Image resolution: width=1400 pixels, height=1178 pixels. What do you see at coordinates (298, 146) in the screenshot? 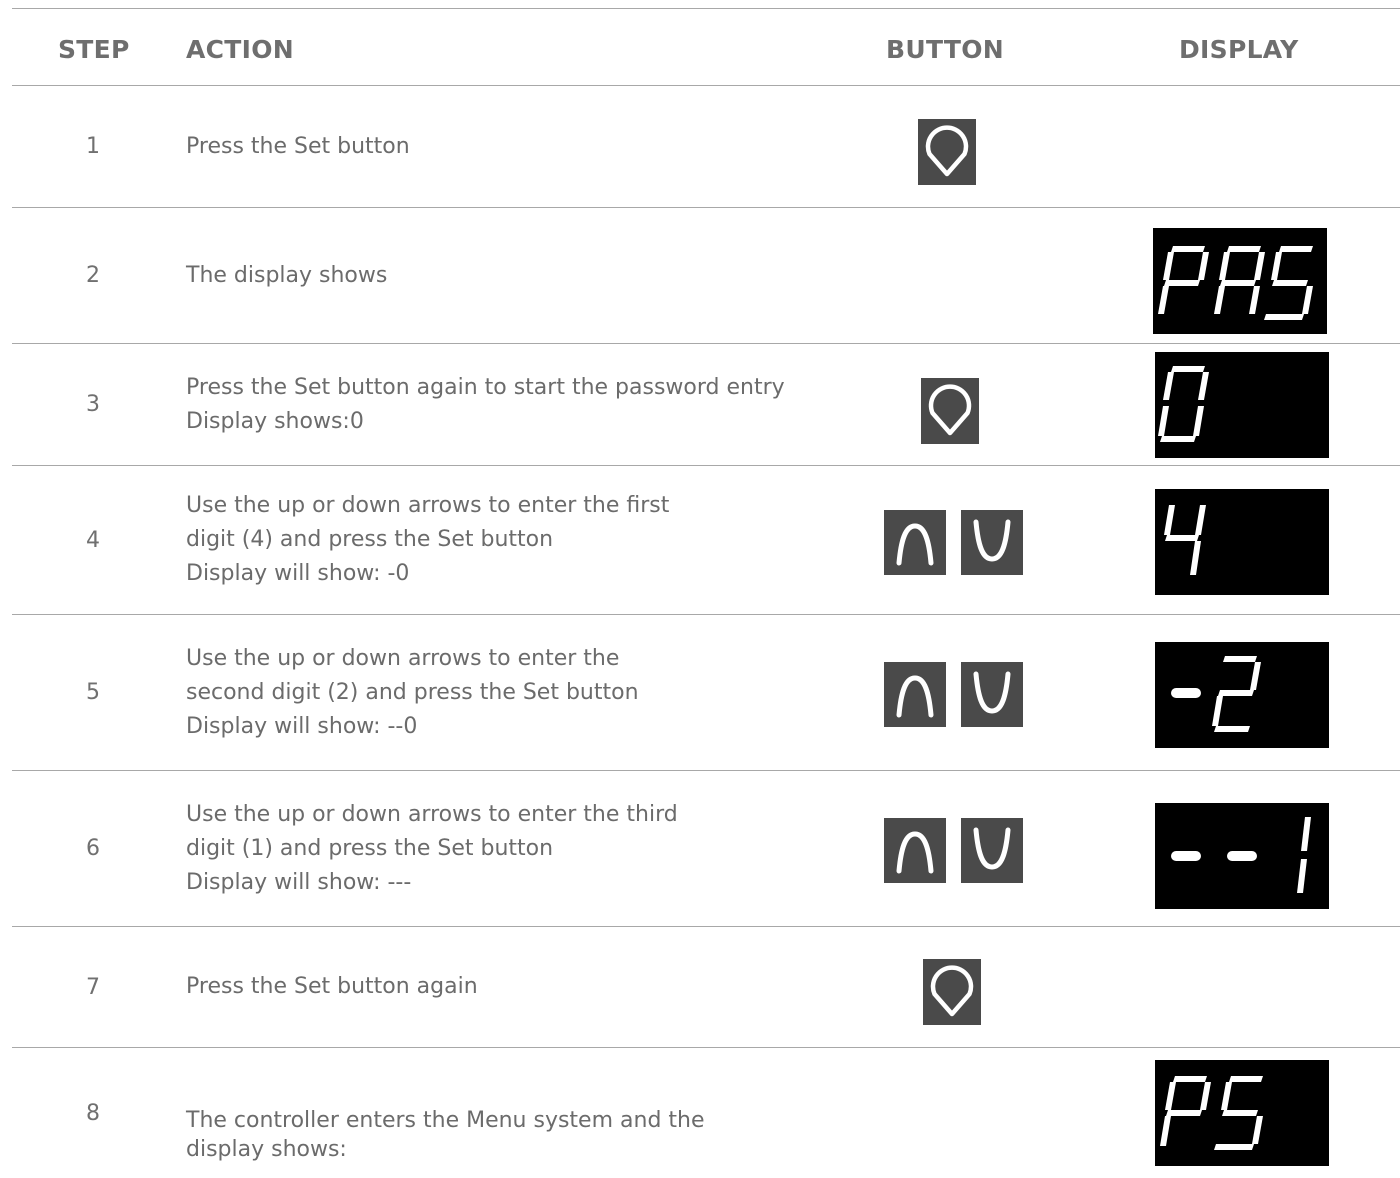
I see `action-line: Press the Set button` at bounding box center [298, 146].